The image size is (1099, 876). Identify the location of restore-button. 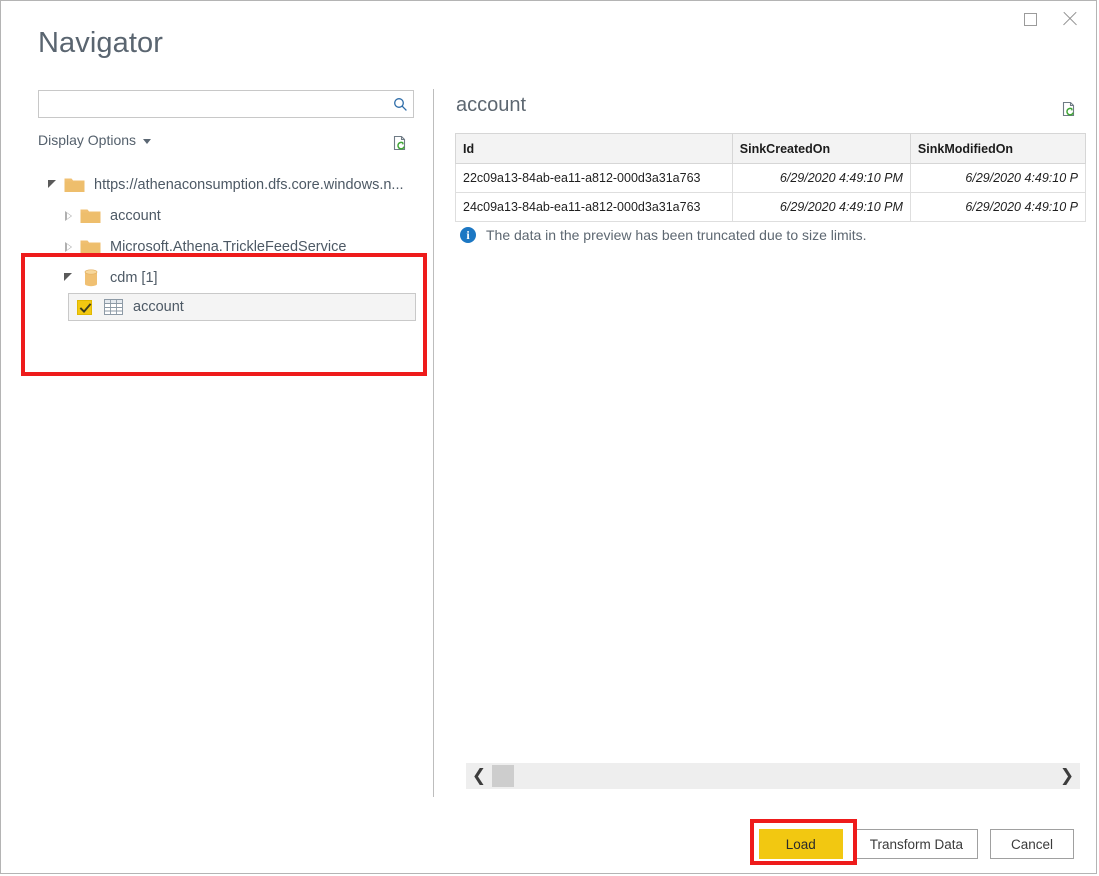
(1030, 19).